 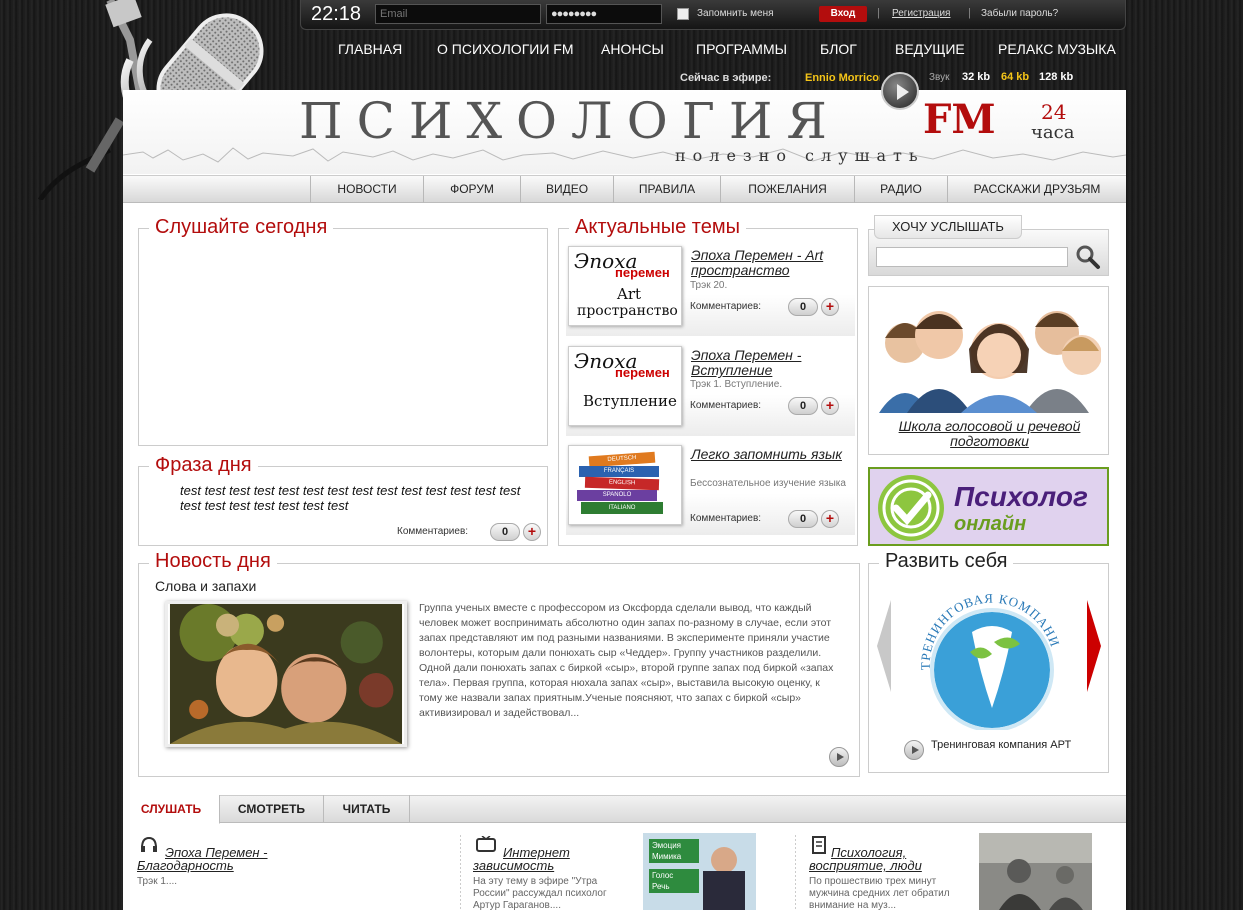 What do you see at coordinates (366, 189) in the screenshot?
I see `sub-nav-news: НОВОСТИ` at bounding box center [366, 189].